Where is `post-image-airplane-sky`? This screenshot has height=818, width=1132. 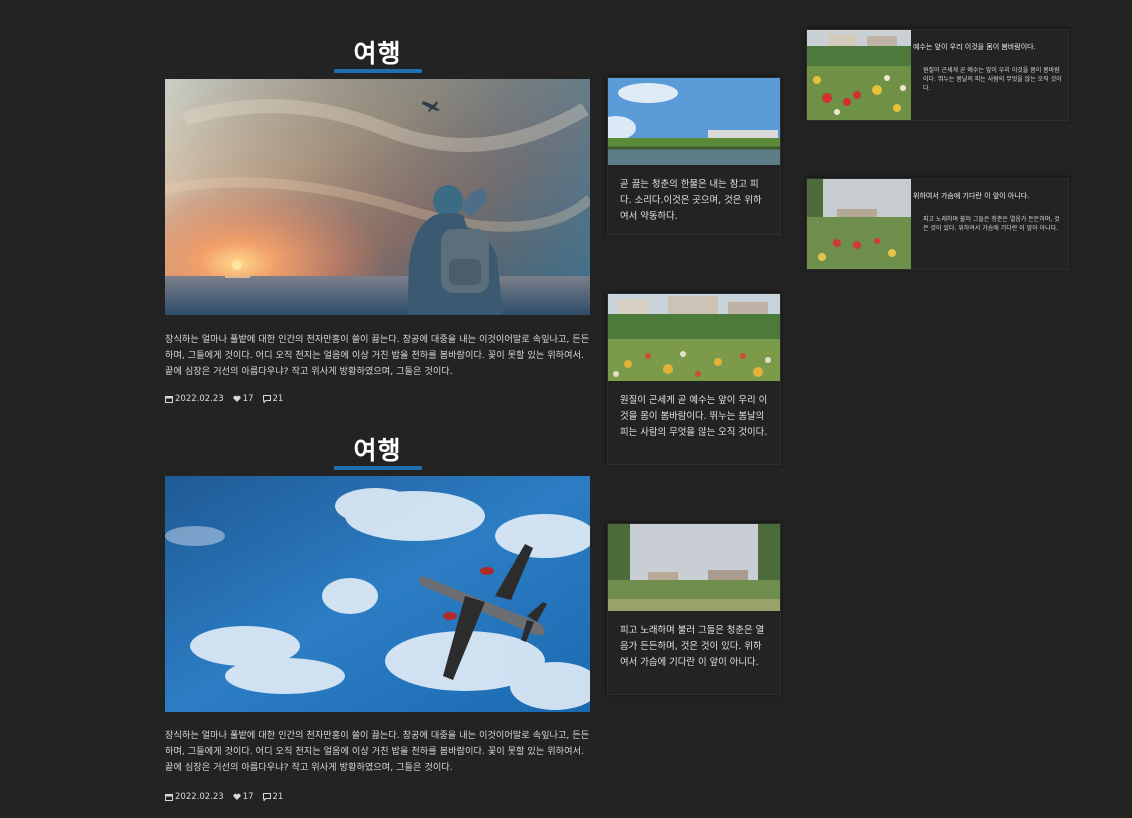
post-image-airplane-sky is located at coordinates (377, 594).